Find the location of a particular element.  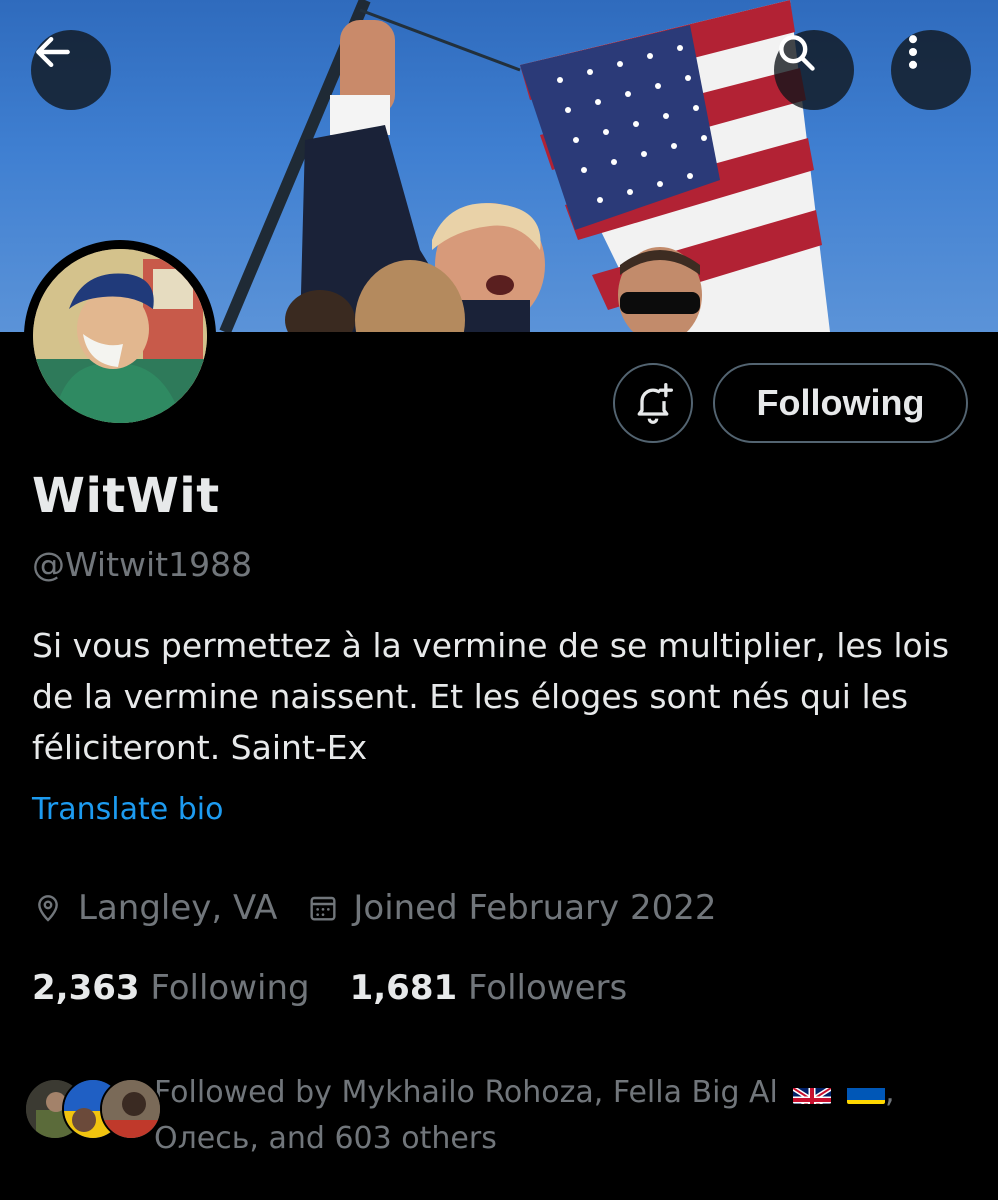

followers-count: 1,681 is located at coordinates (403, 988).